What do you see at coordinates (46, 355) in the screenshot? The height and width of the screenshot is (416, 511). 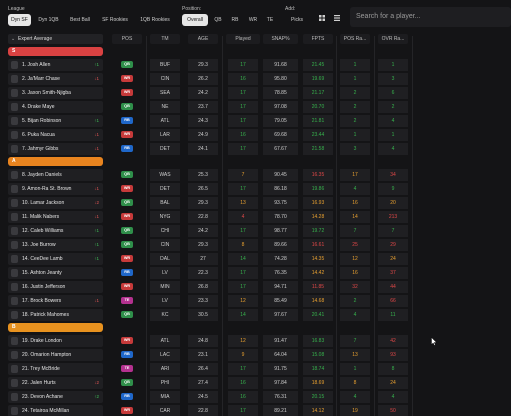 I see `player-name: 20. Omarion Hampton` at bounding box center [46, 355].